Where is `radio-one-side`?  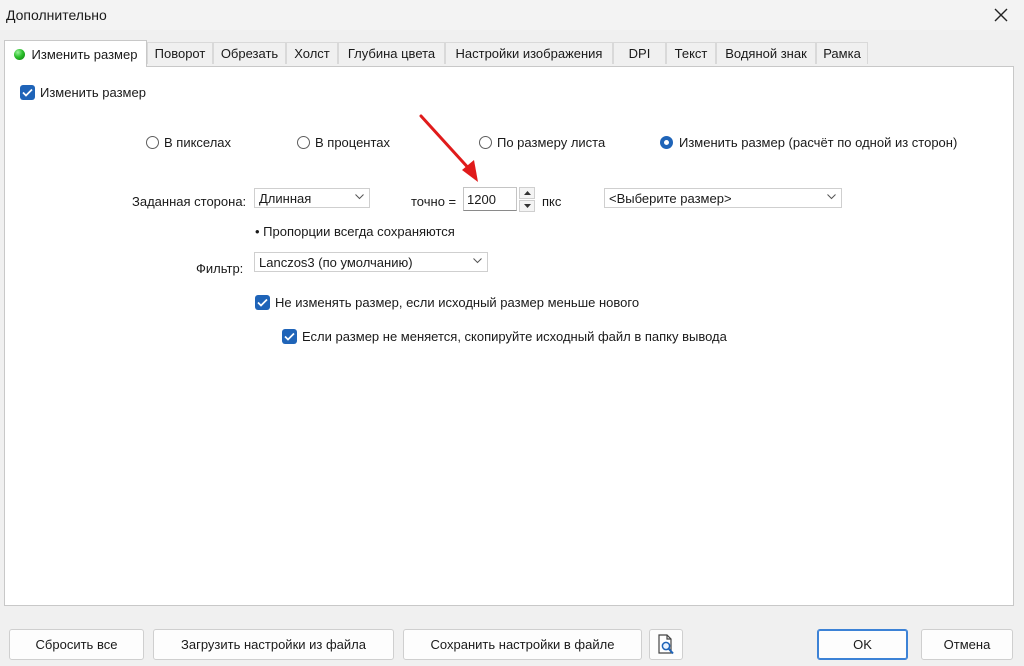 radio-one-side is located at coordinates (666, 142).